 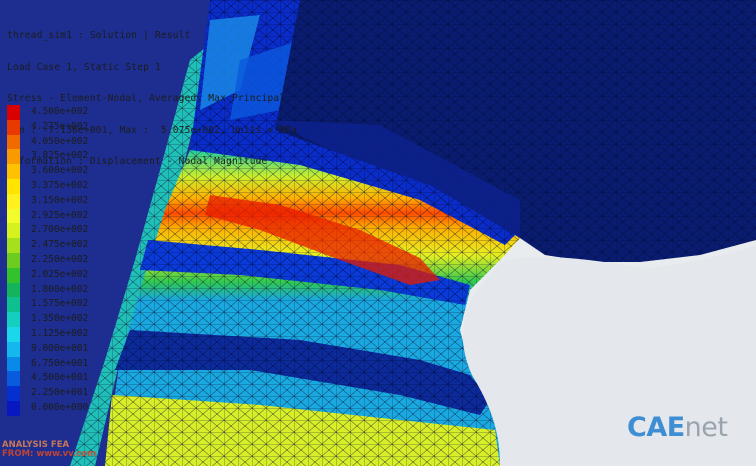 I want to click on caenet-logo: CAEnet, so click(x=677, y=427).